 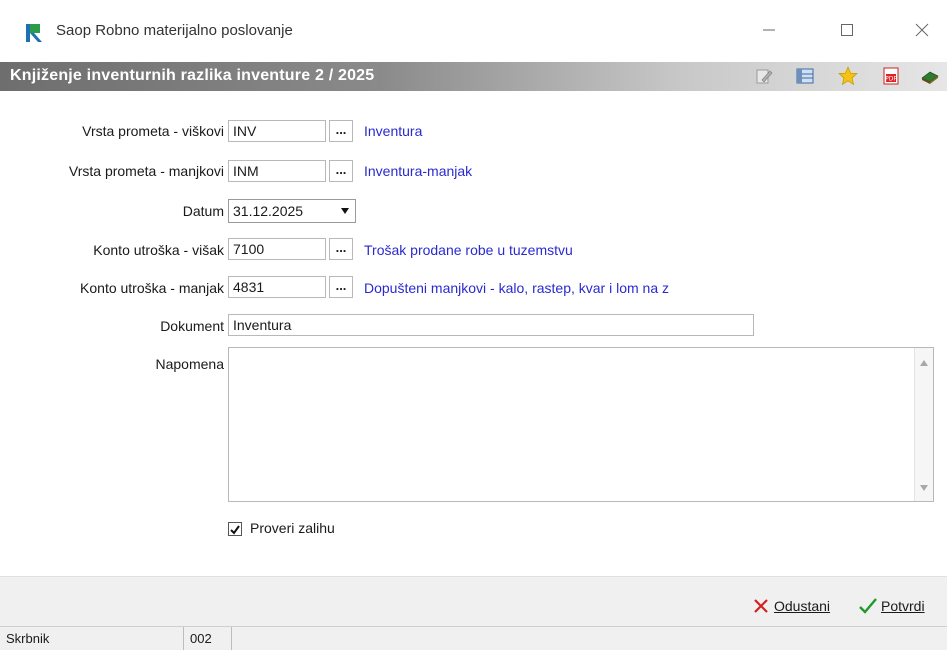 I want to click on cancel-x-icon, so click(x=761, y=606).